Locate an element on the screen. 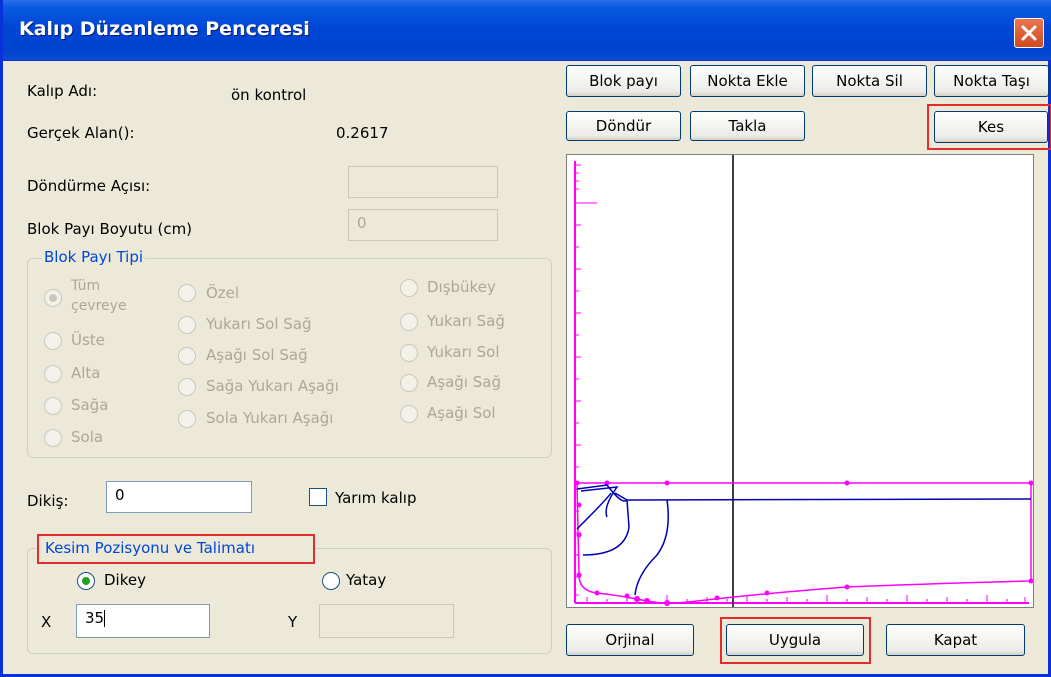  mold-name-value: ön kontrol is located at coordinates (269, 95).